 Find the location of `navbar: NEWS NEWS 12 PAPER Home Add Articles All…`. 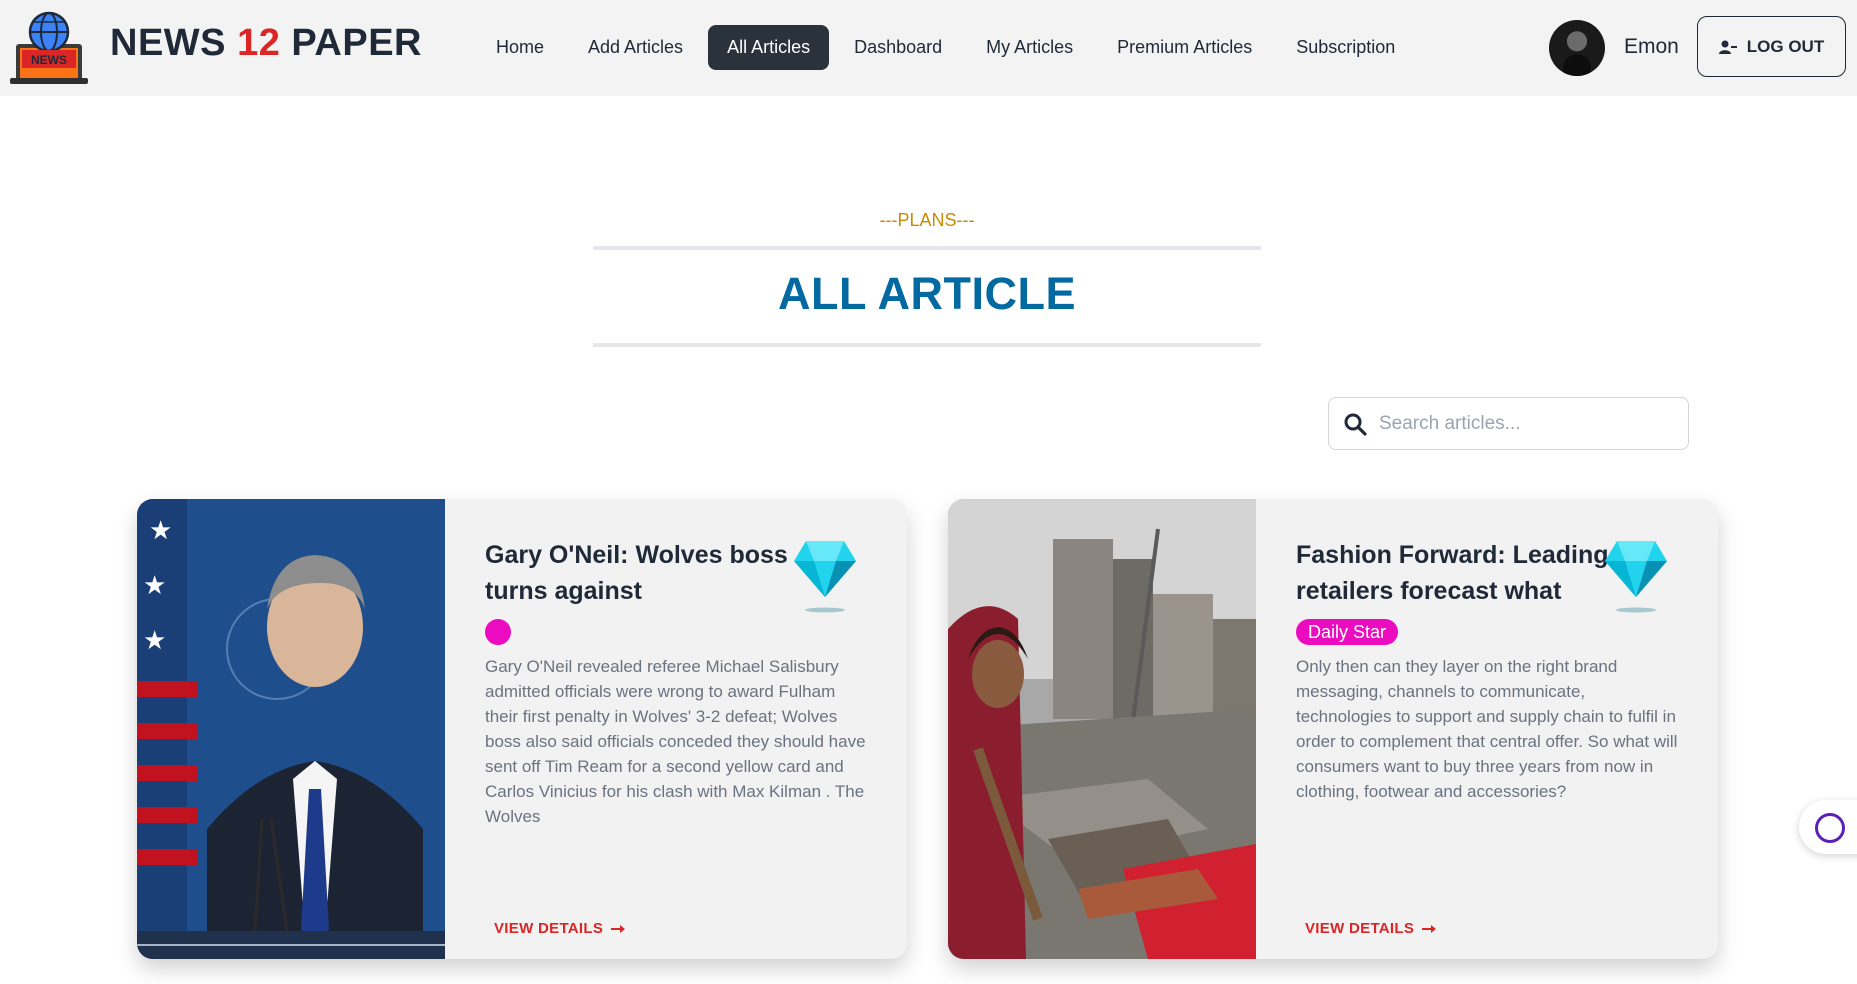

navbar: NEWS NEWS 12 PAPER Home Add Articles All… is located at coordinates (928, 48).